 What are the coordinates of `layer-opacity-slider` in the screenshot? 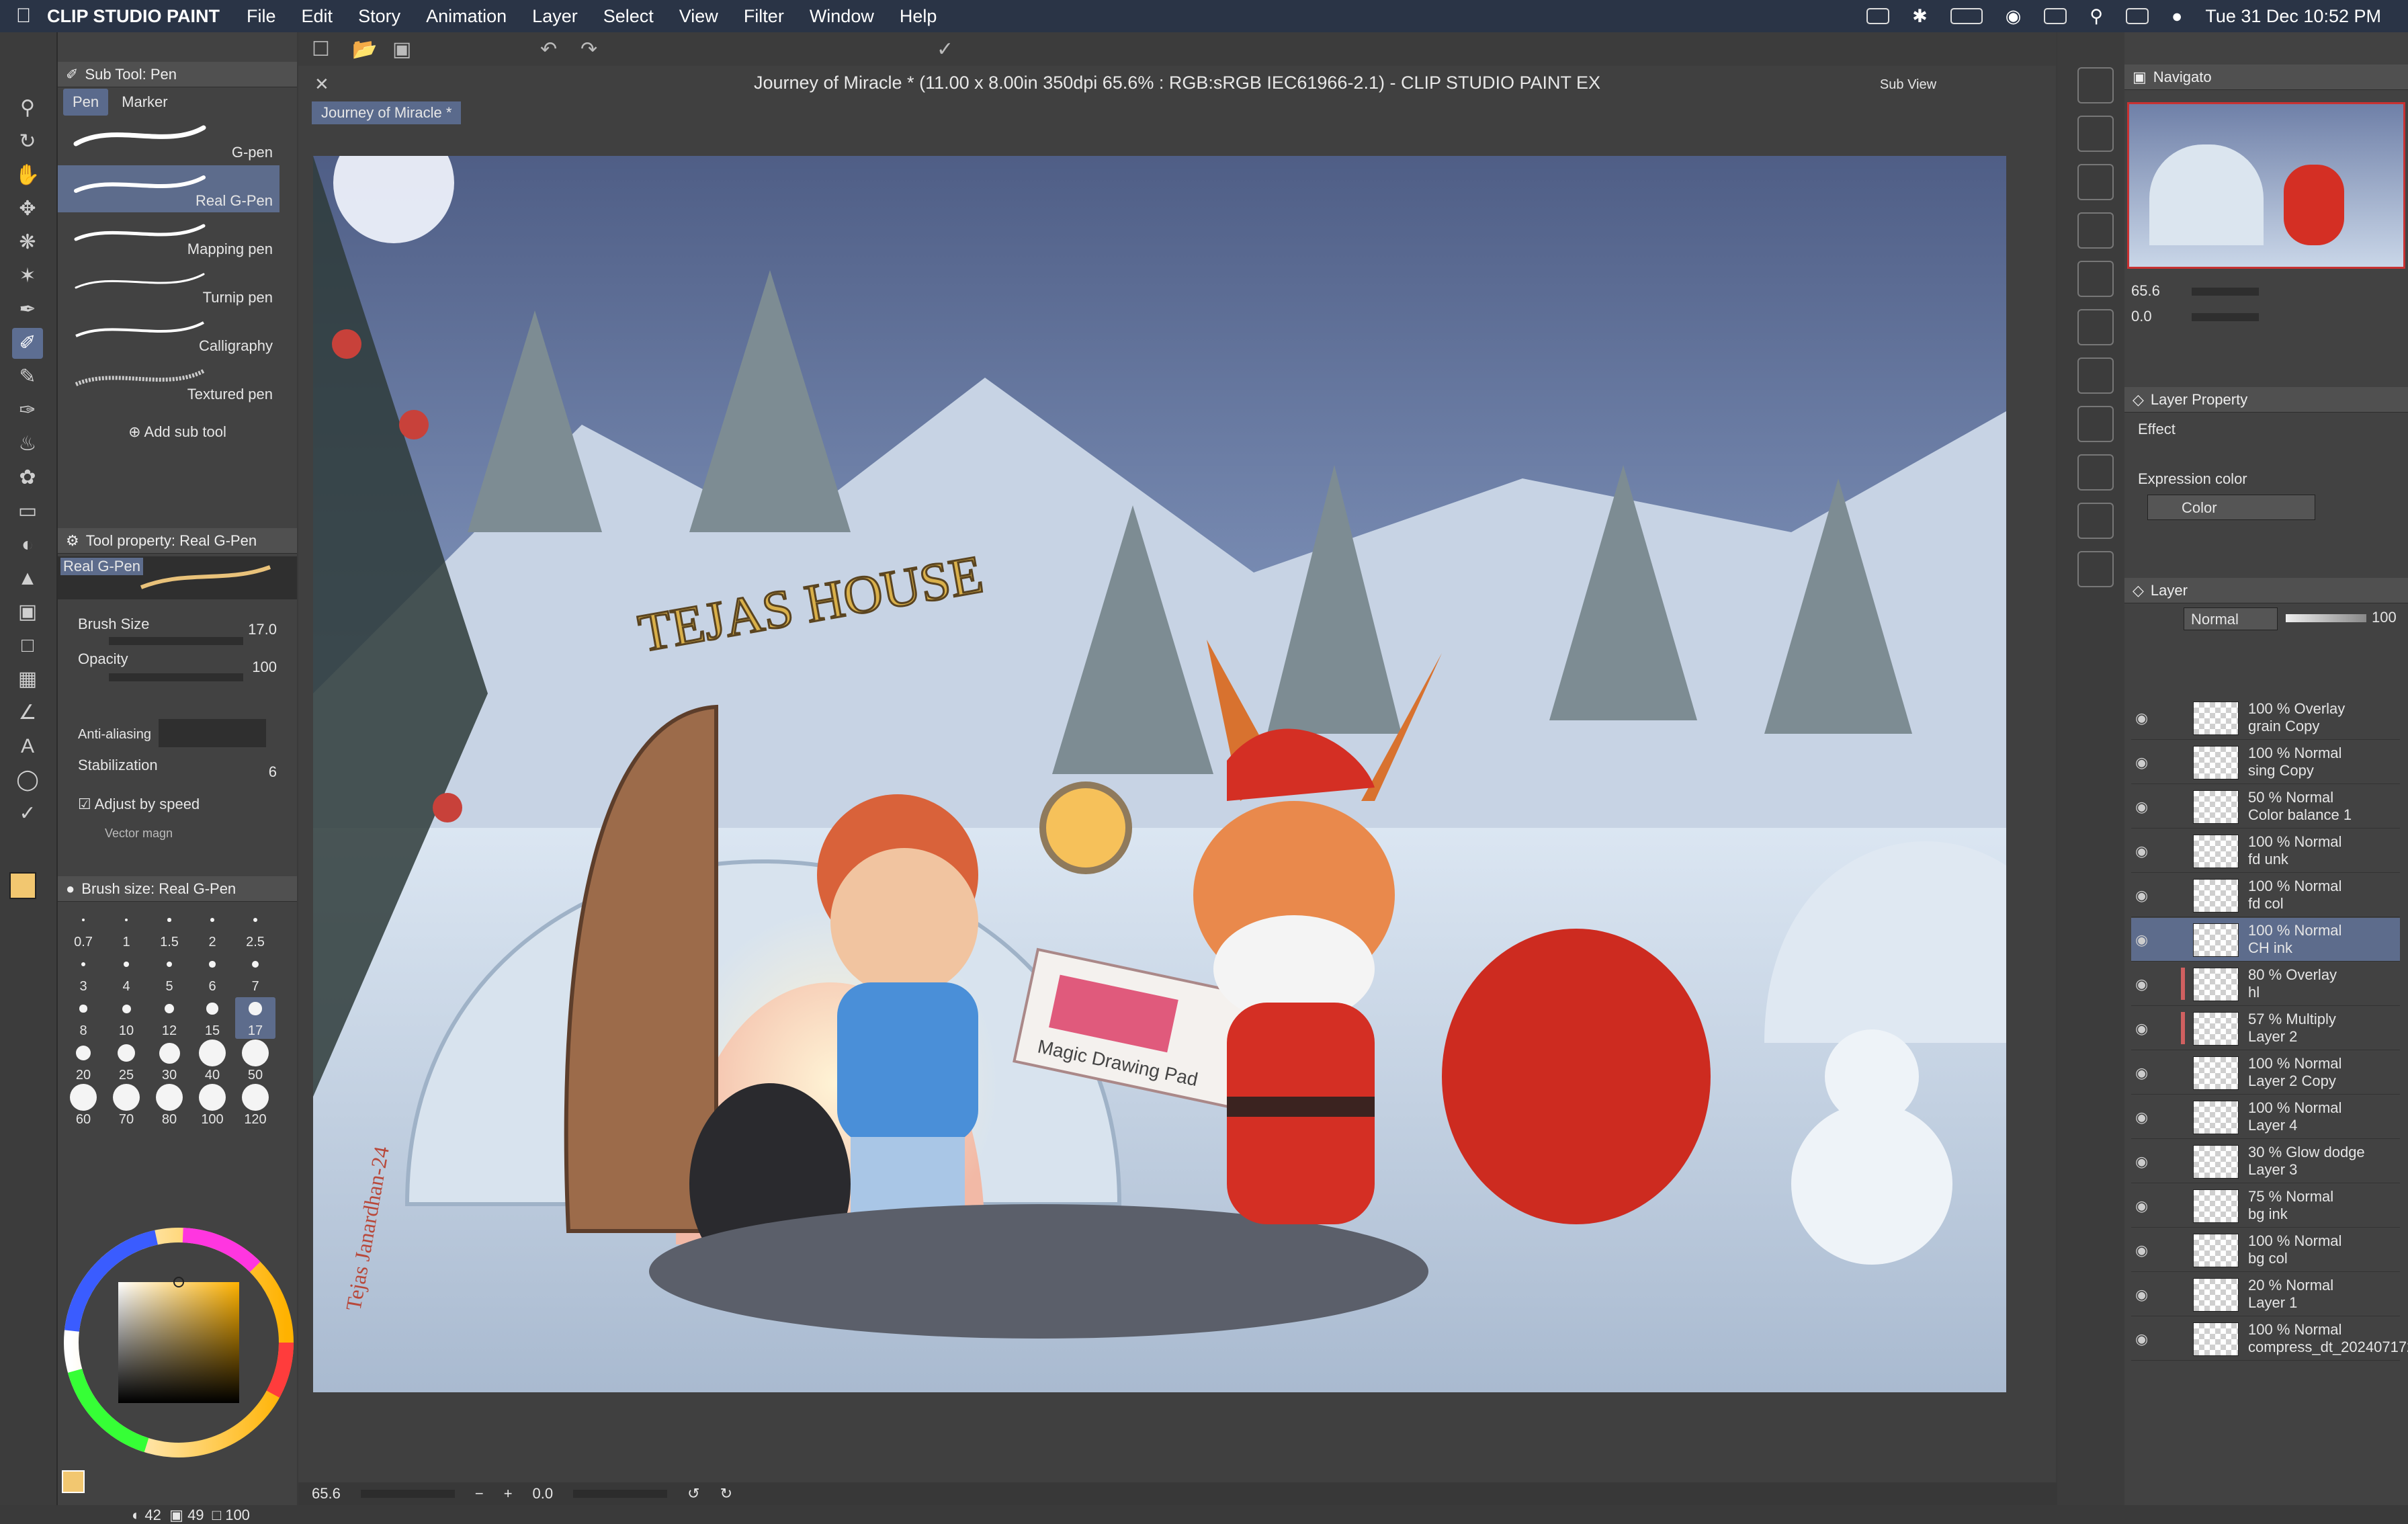 It's located at (2326, 618).